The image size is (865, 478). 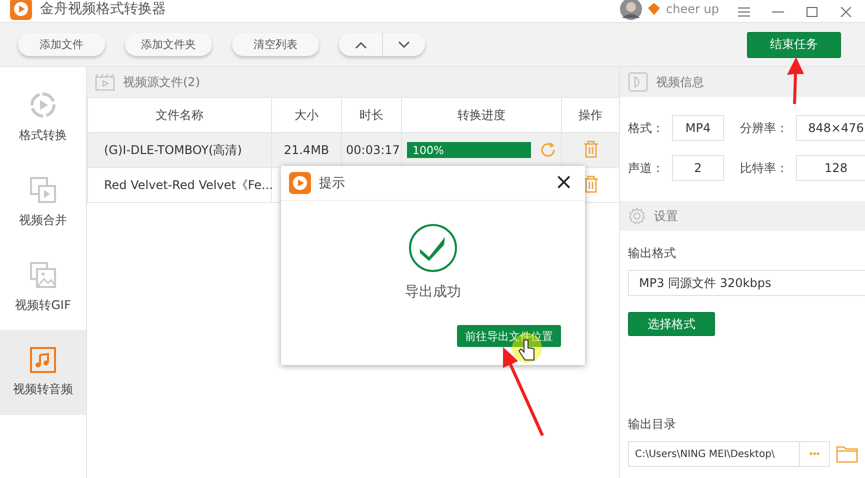 What do you see at coordinates (43, 372) in the screenshot?
I see `sidebar-item: 视频转音频` at bounding box center [43, 372].